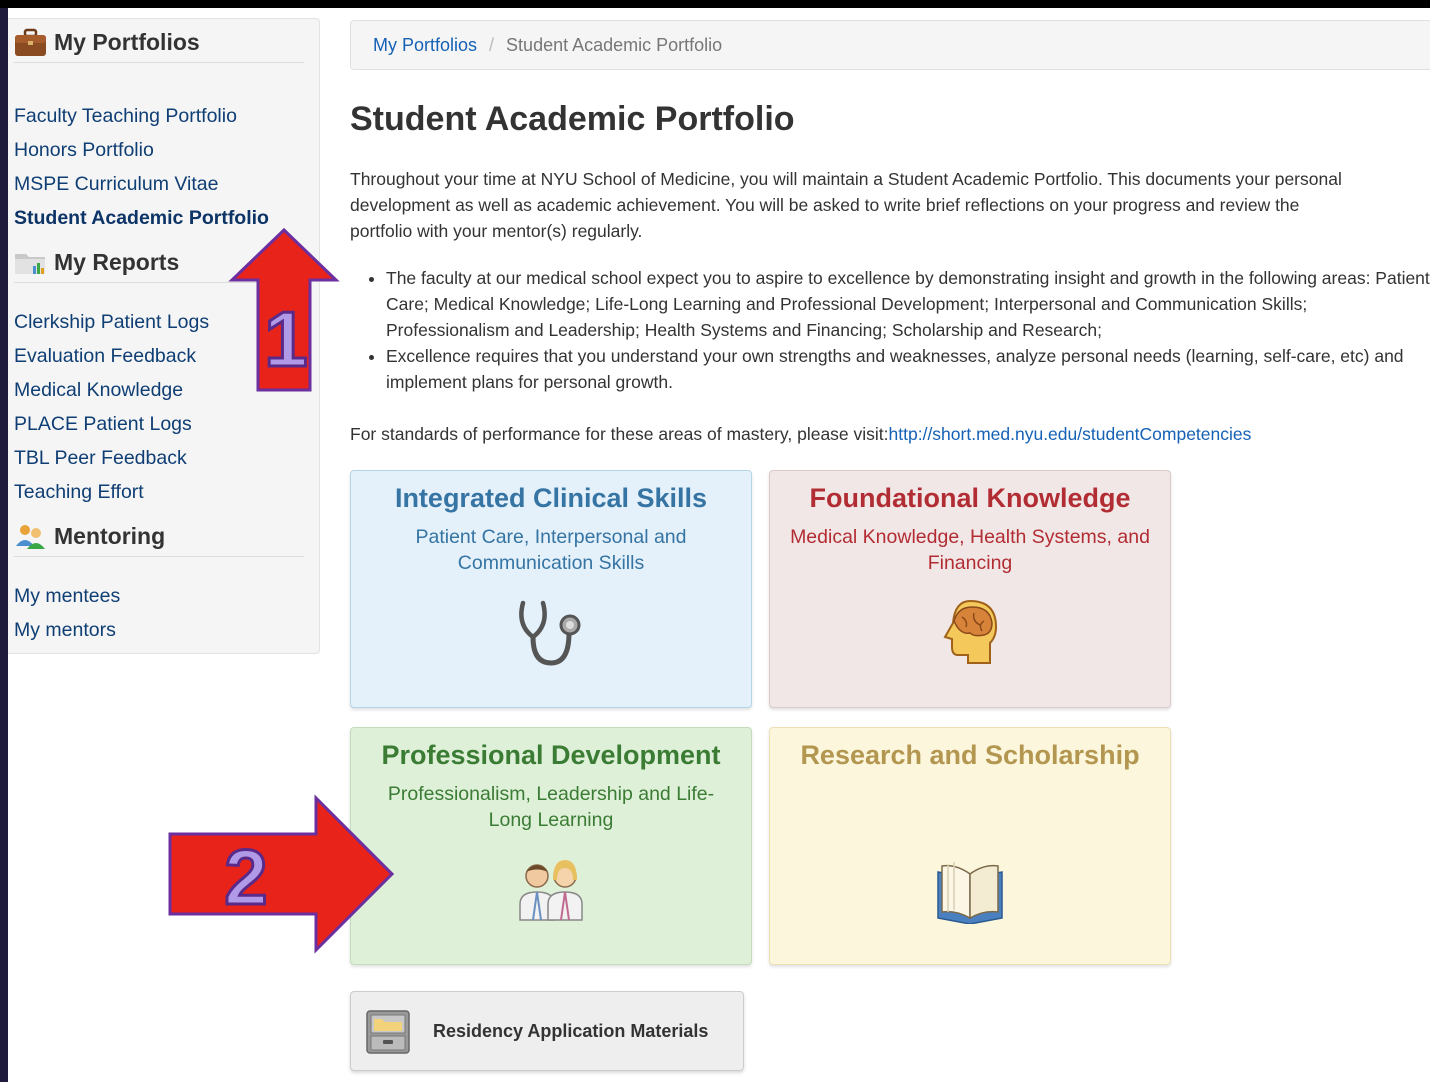 This screenshot has height=1082, width=1430. I want to click on tile-research-and-scholarship: Research and Scholarship, so click(970, 846).